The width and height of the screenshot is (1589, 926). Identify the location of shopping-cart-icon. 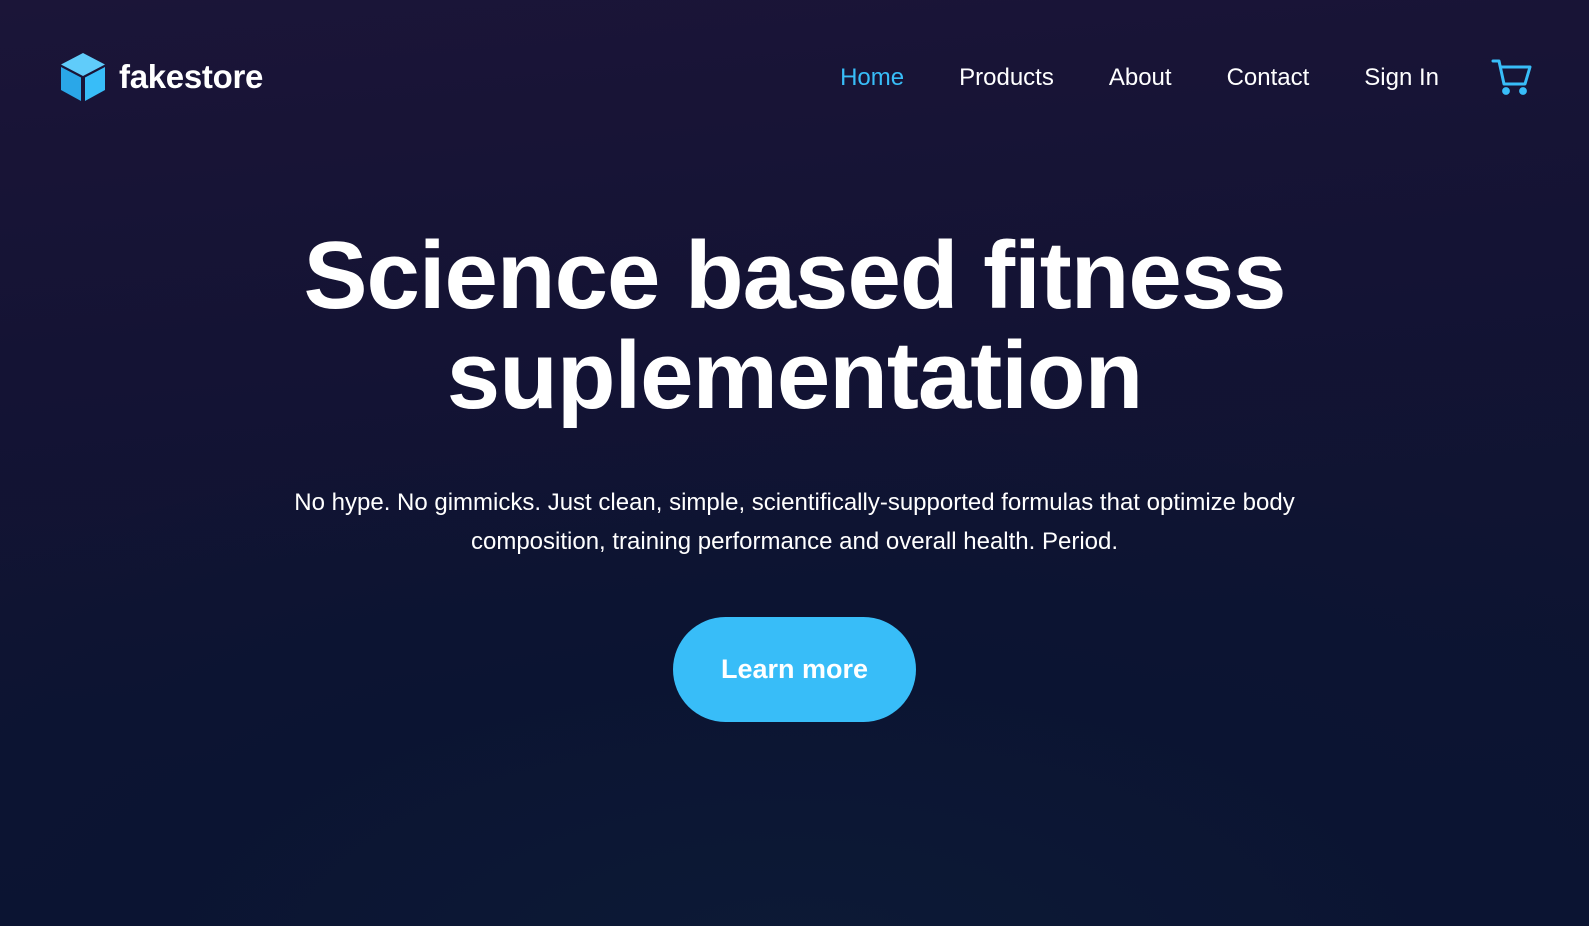
(1511, 77).